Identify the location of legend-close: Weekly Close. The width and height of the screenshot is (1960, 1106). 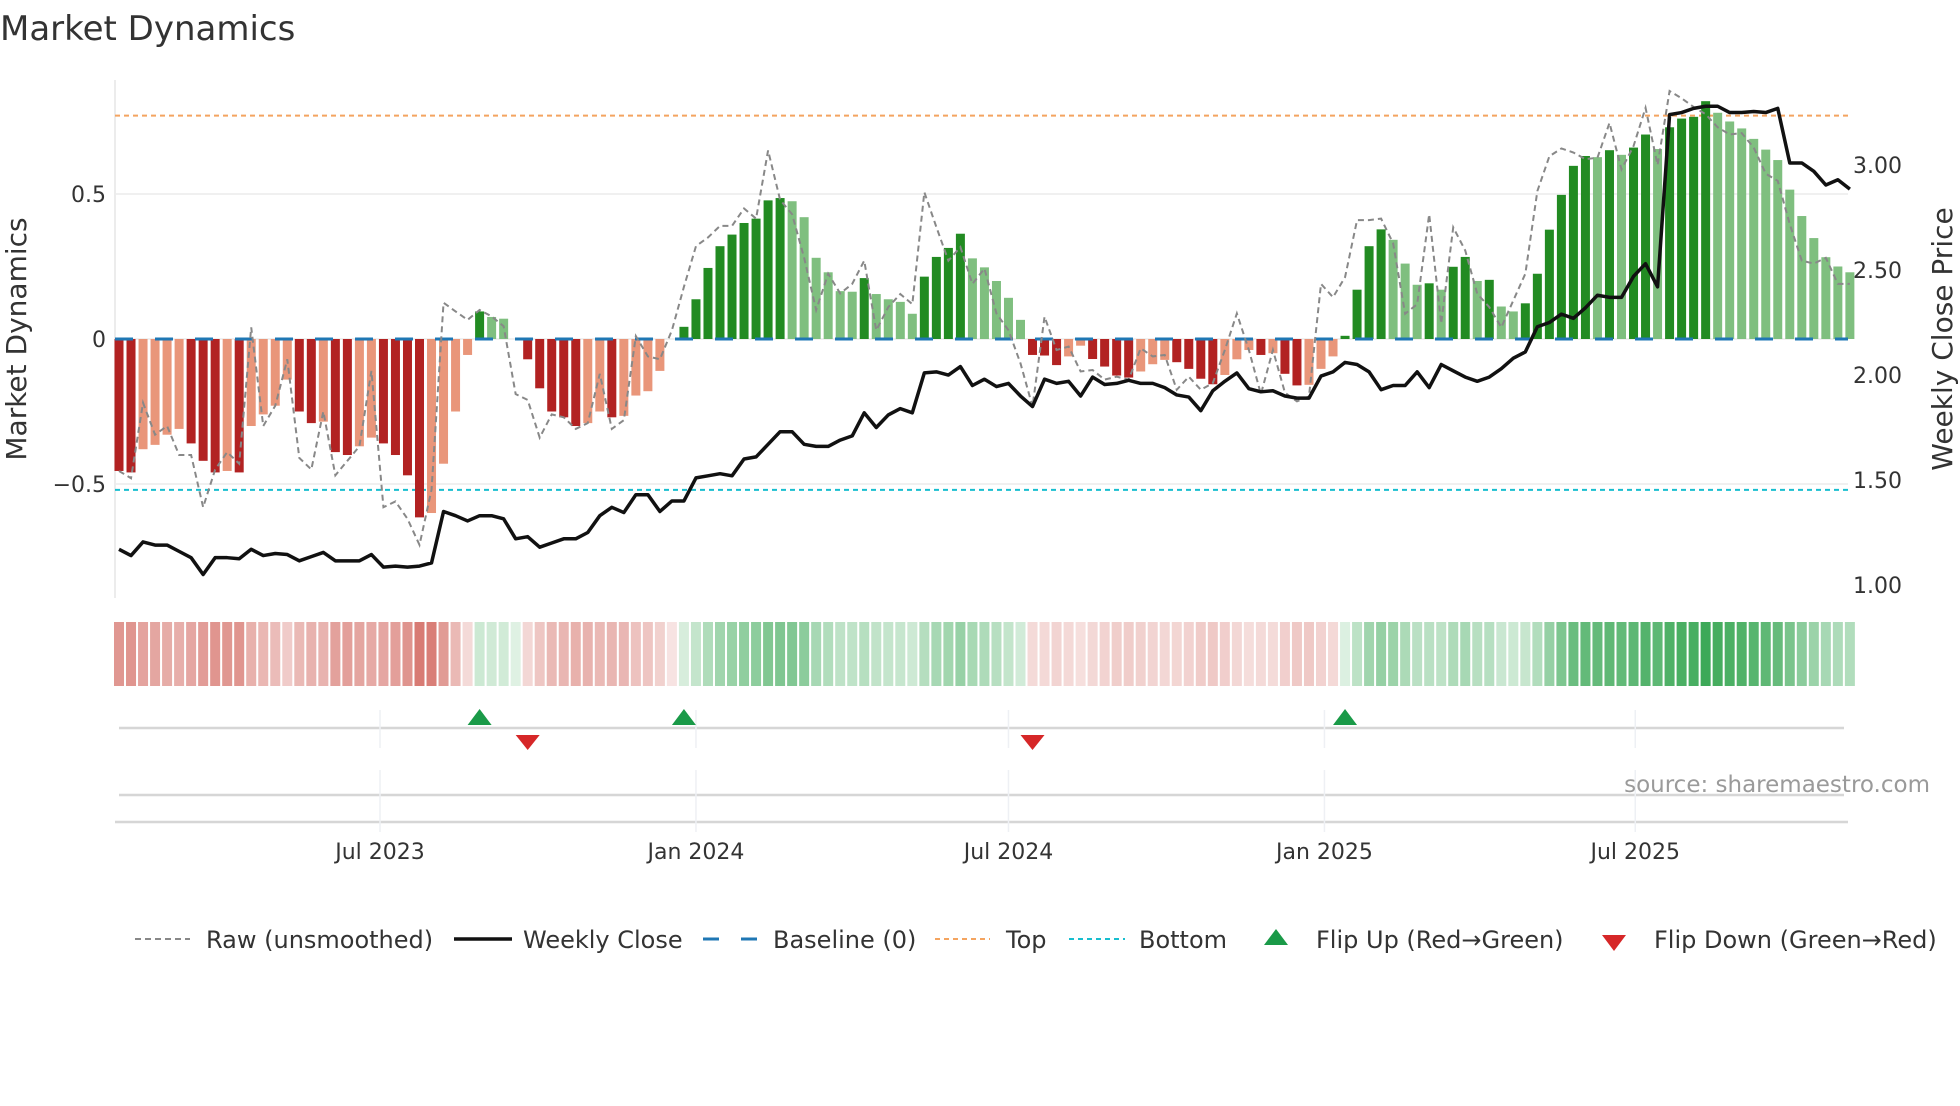
(603, 940).